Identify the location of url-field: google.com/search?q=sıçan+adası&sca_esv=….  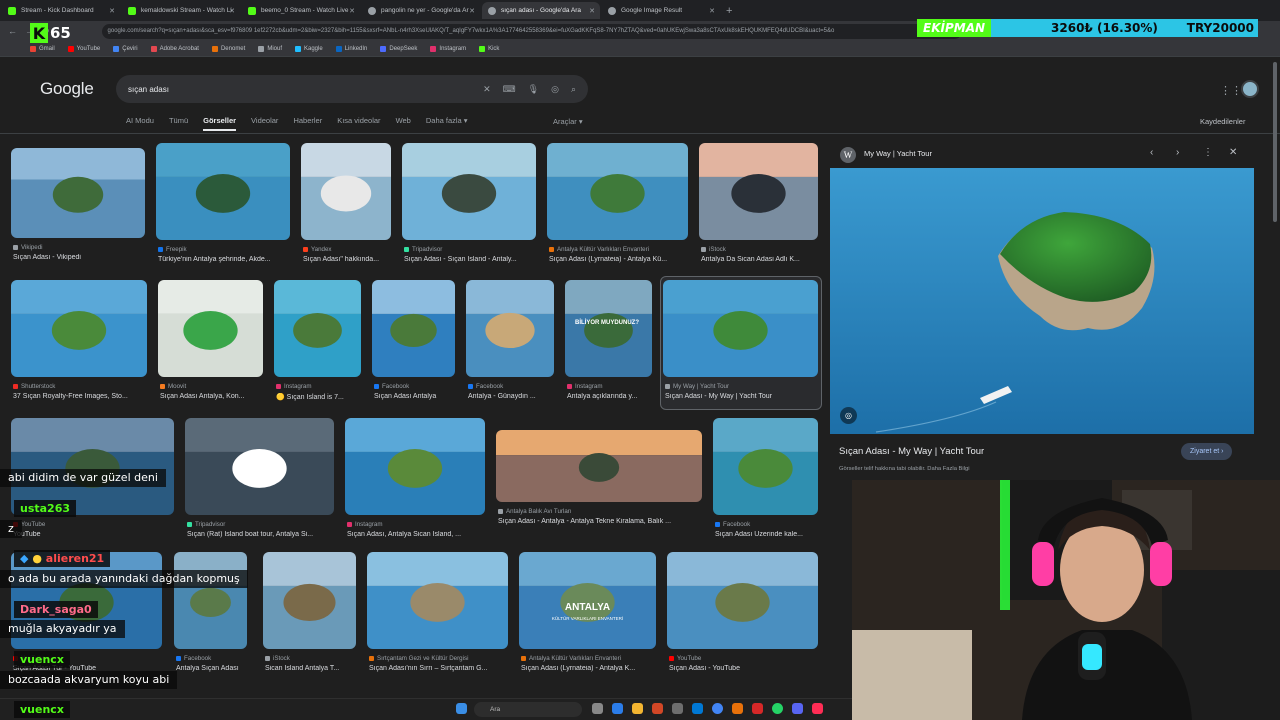
(531, 31).